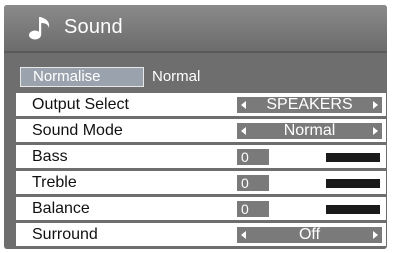  I want to click on selector-value: Normal, so click(309, 130).